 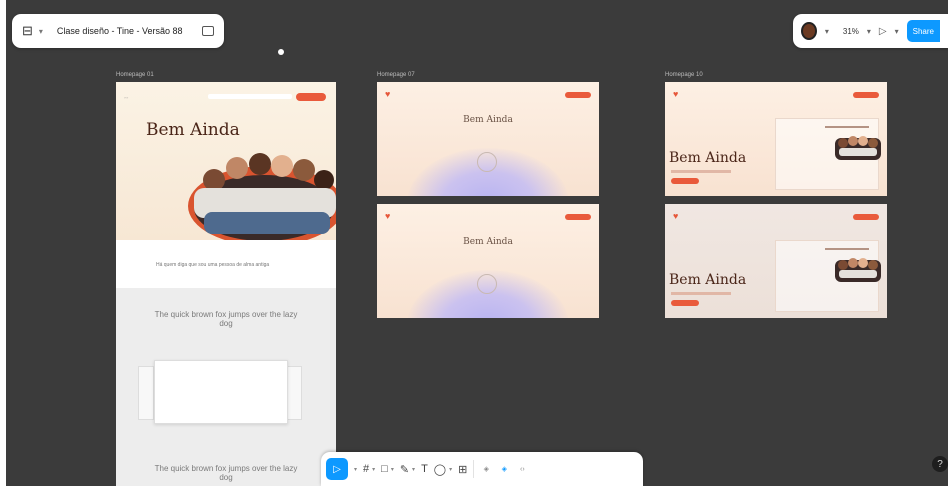 I want to click on frame-homepage-10-b: ♥ Bem Ainda, so click(x=776, y=261).